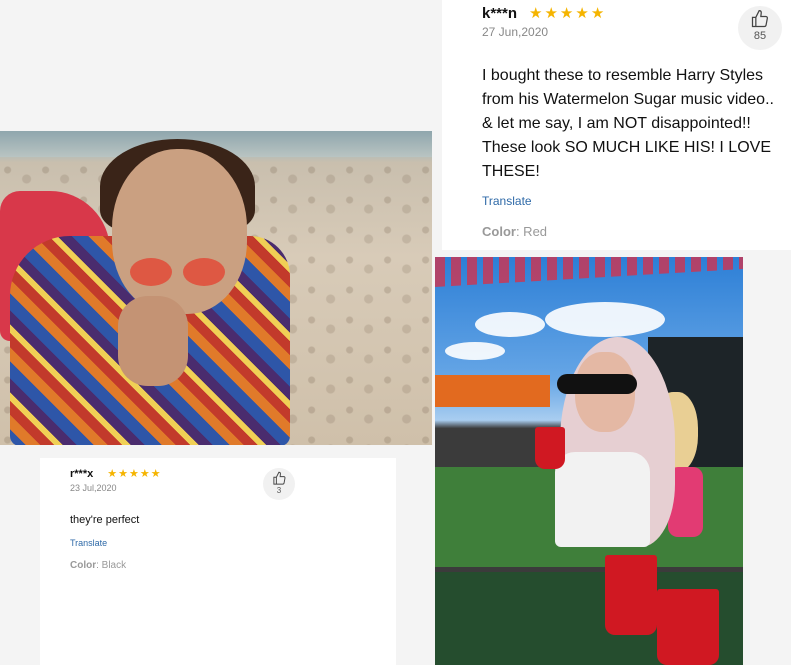 The image size is (791, 665). What do you see at coordinates (111, 565) in the screenshot?
I see `color-value: : Black` at bounding box center [111, 565].